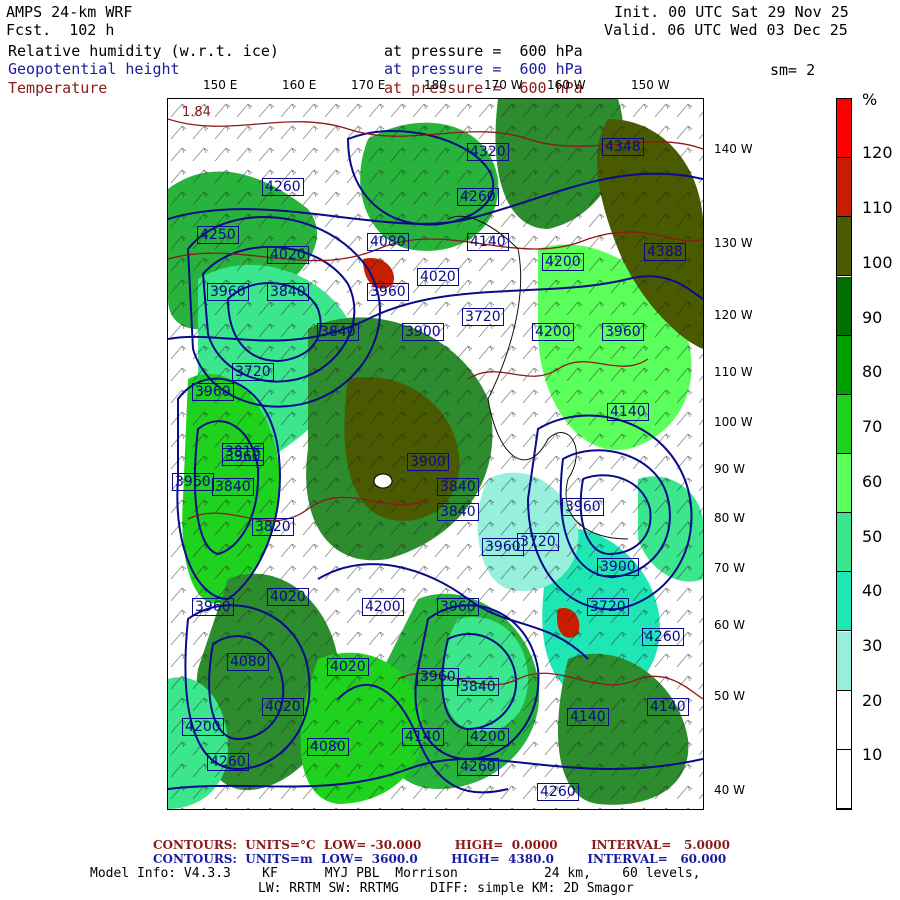 The height and width of the screenshot is (900, 900). What do you see at coordinates (733, 422) in the screenshot?
I see `lon-label-right: 100 W` at bounding box center [733, 422].